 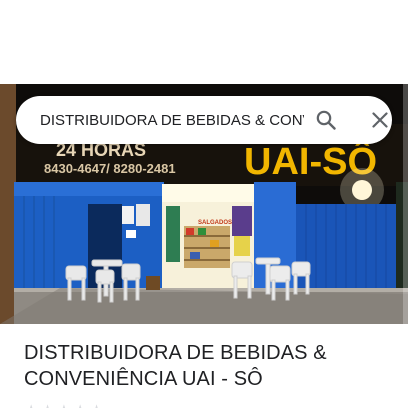 I want to click on search-bar, so click(x=204, y=120).